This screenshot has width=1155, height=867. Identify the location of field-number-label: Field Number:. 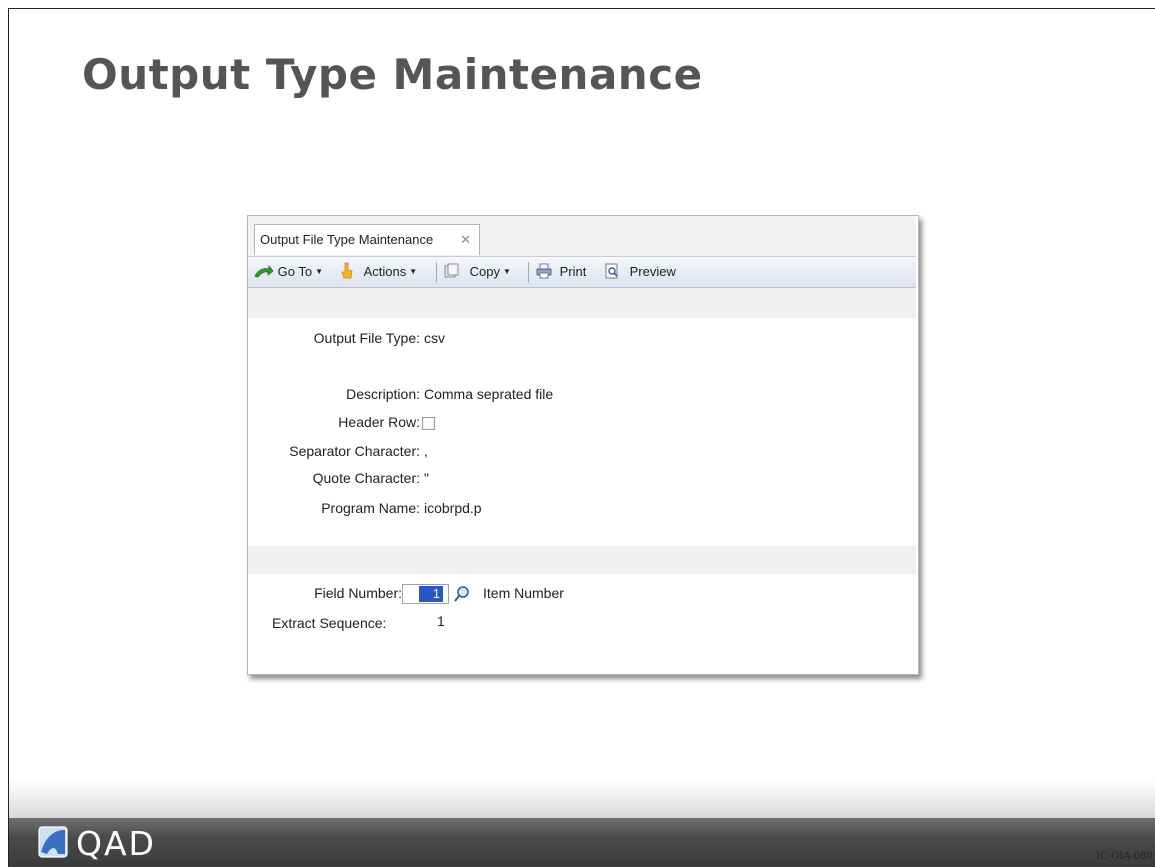
(358, 593).